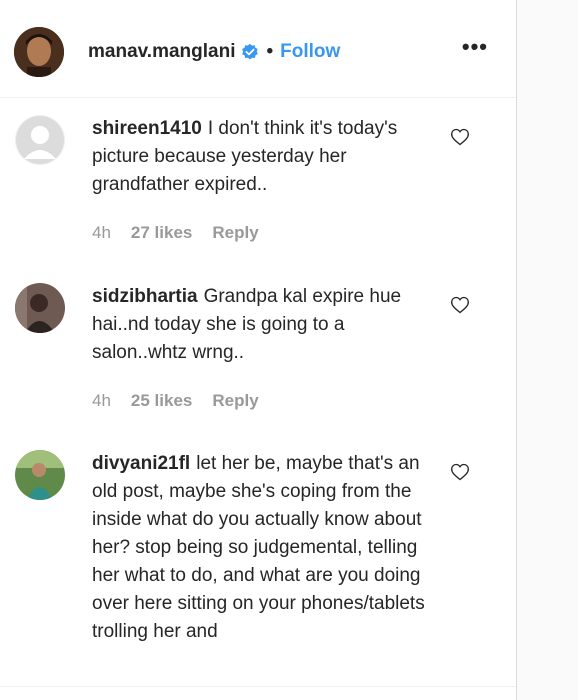  Describe the element at coordinates (141, 463) in the screenshot. I see `comment-username: divyani21fl` at that location.